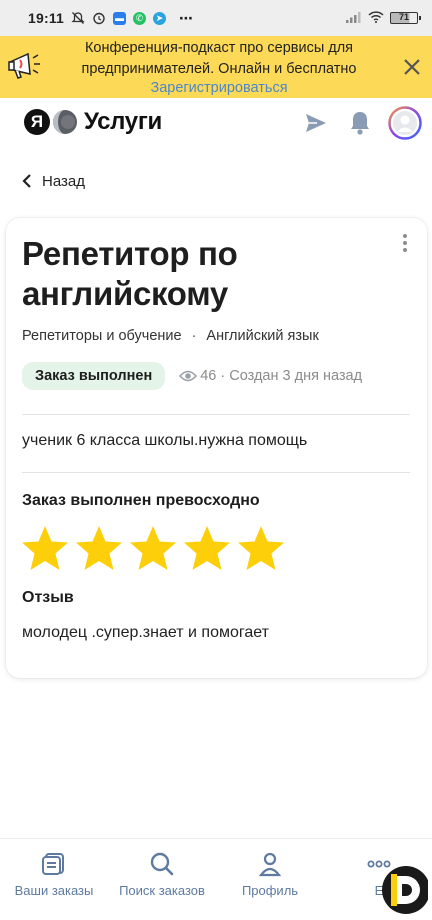 The width and height of the screenshot is (432, 920). Describe the element at coordinates (316, 123) in the screenshot. I see `send-icon` at that location.